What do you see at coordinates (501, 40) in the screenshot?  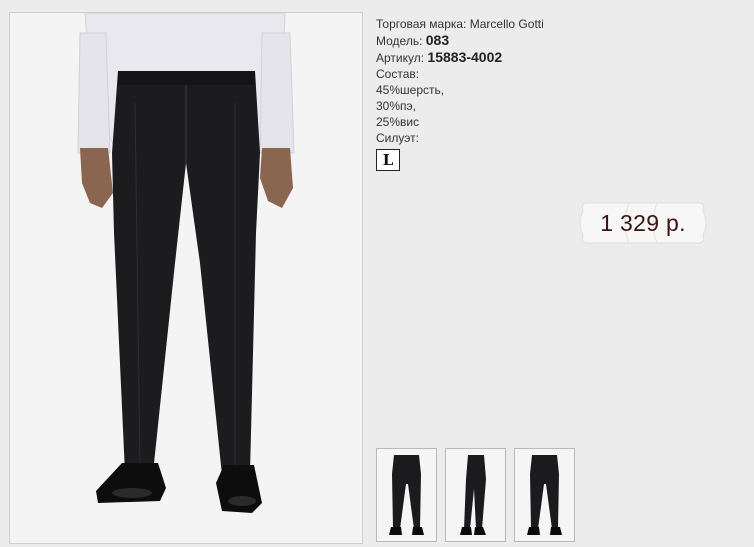 I see `model-row: Модель: 083` at bounding box center [501, 40].